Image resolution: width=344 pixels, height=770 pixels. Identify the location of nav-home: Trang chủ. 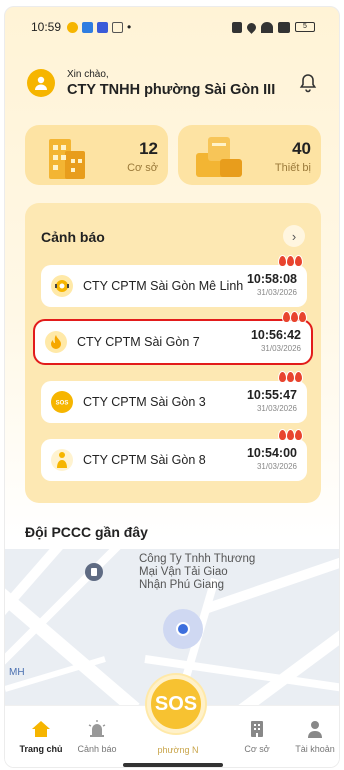
(41, 737).